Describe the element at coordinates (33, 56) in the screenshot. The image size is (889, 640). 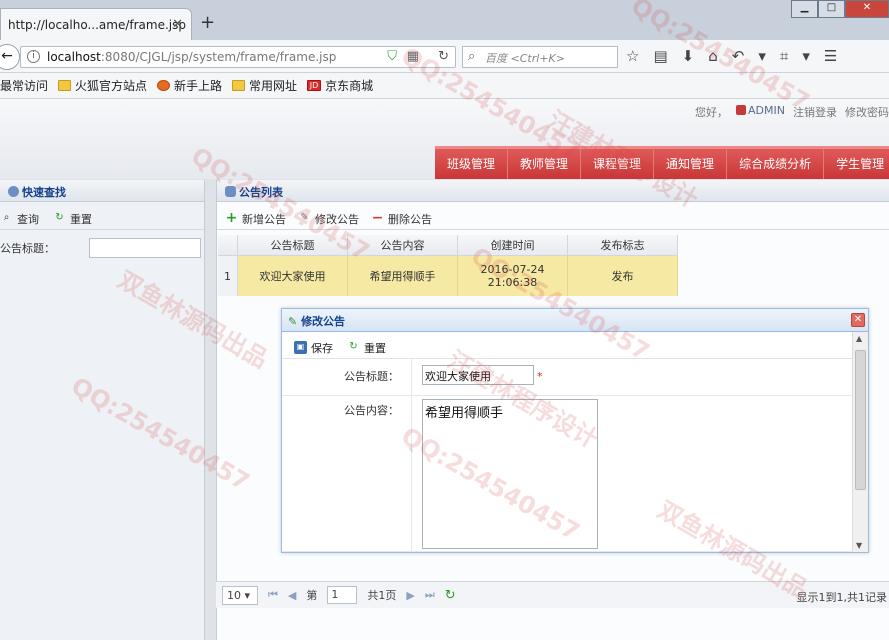
I see `info-icon: i` at that location.